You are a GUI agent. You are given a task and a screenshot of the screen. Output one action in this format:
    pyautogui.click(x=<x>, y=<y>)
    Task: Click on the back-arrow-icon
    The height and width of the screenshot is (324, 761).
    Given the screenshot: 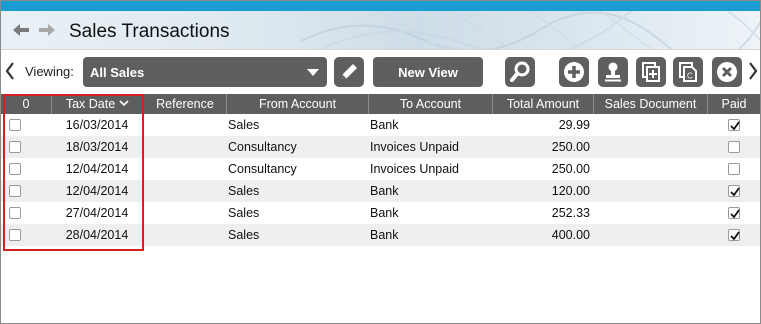 What is the action you would take?
    pyautogui.click(x=21, y=30)
    